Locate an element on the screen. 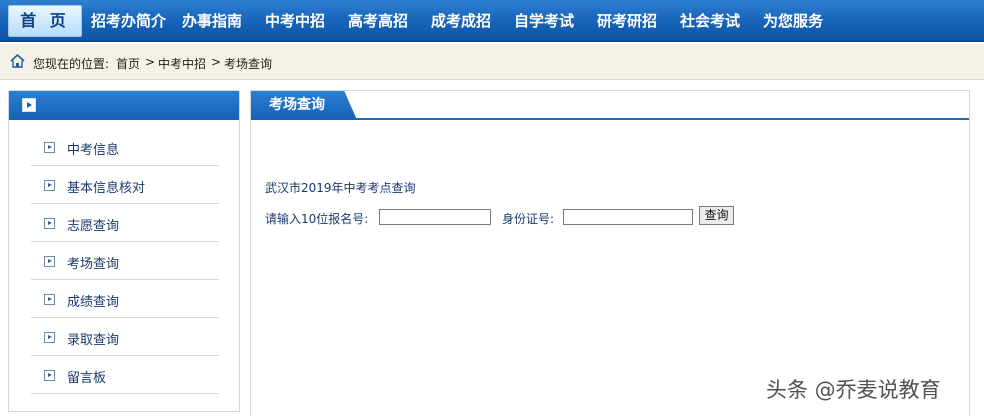 The width and height of the screenshot is (984, 416). sidebar-item-exam-room: 考场查询 is located at coordinates (125, 261).